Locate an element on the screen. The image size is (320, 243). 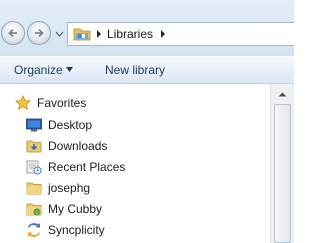
command-bar: Organize New library is located at coordinates (147, 70).